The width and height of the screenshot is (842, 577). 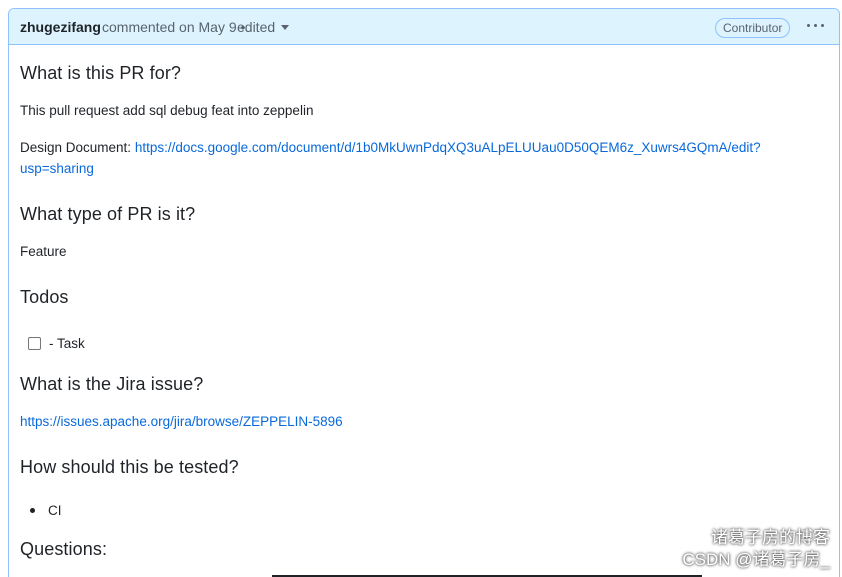 I want to click on task-list-item: - Task, so click(x=56, y=343).